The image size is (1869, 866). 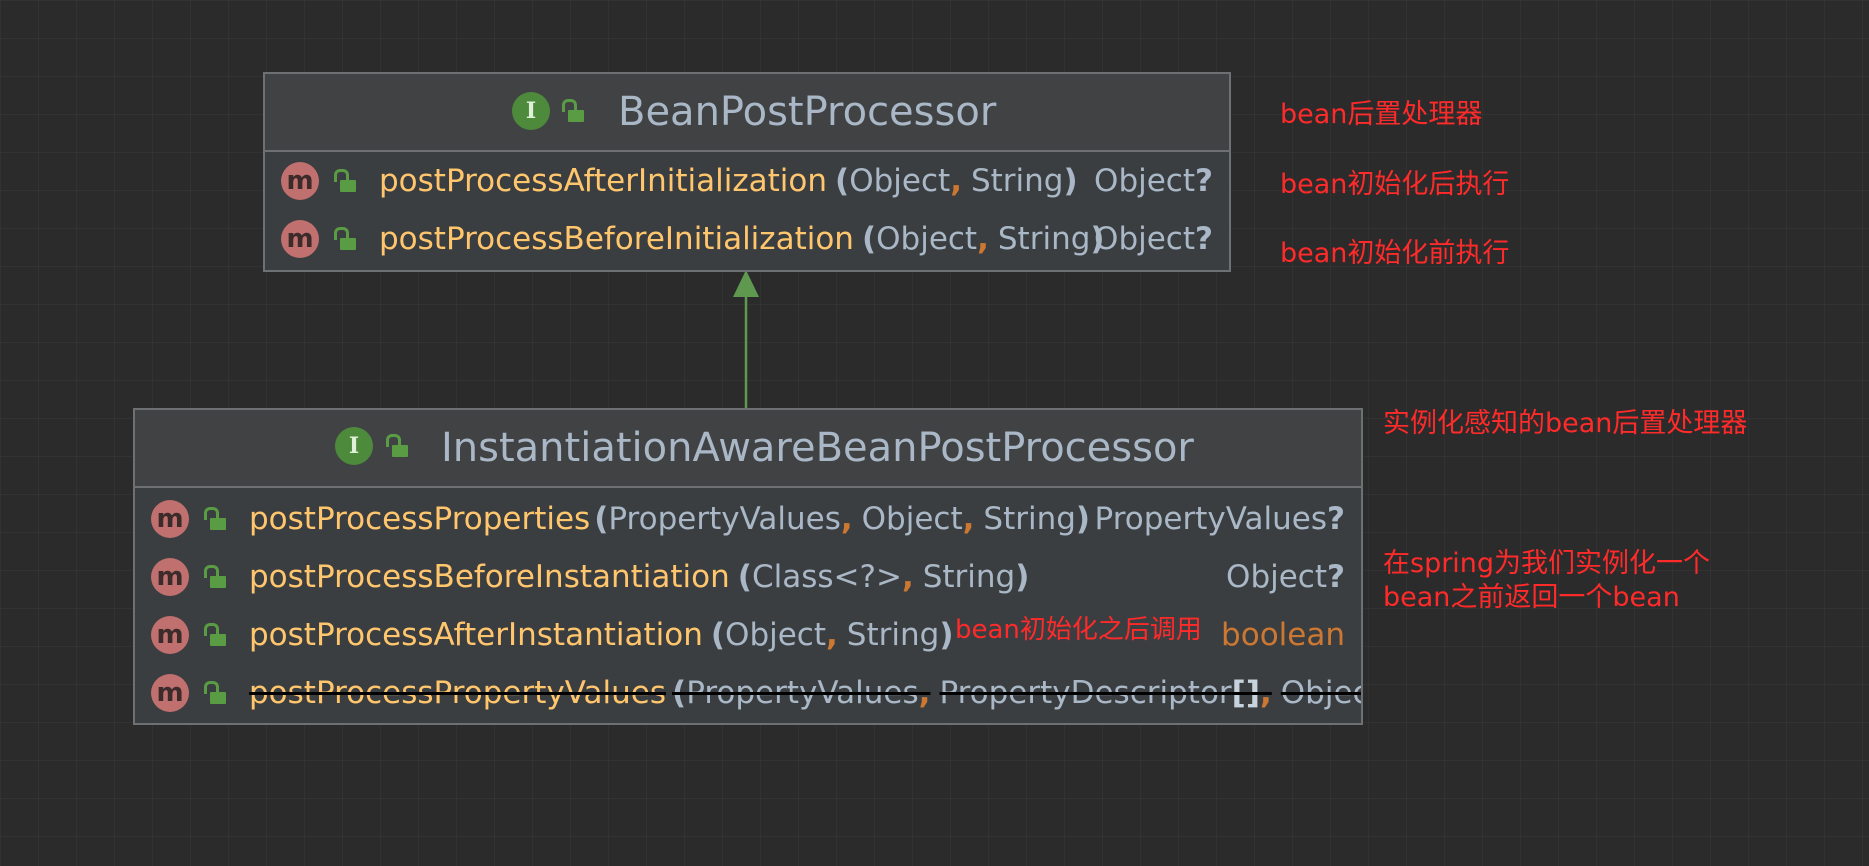 What do you see at coordinates (476, 635) in the screenshot?
I see `method-name: postProcessAfterInstantiation` at bounding box center [476, 635].